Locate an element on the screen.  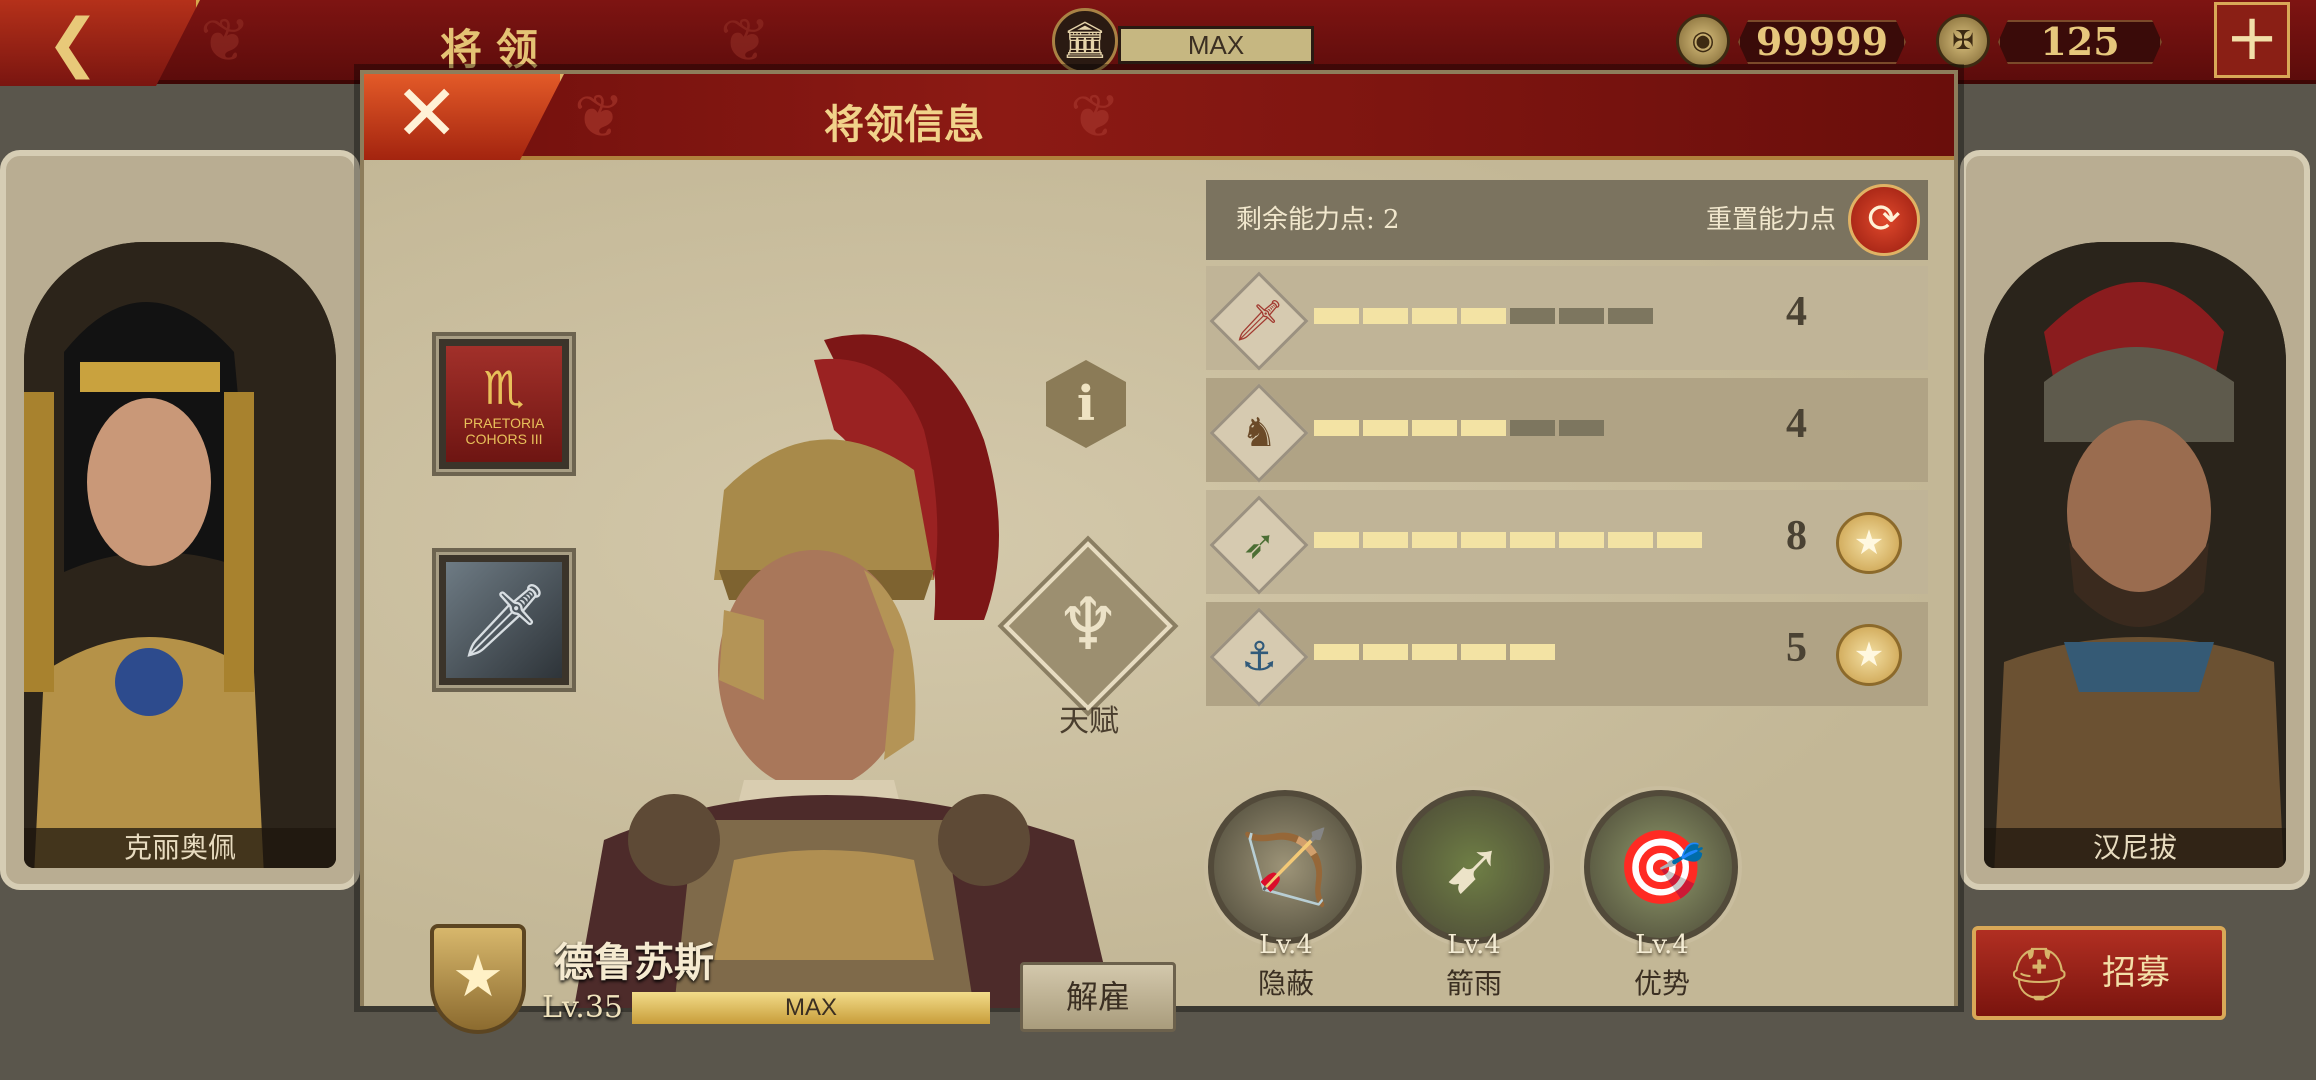
hero-card-left: 克丽奥佩 is located at coordinates (180, 520).